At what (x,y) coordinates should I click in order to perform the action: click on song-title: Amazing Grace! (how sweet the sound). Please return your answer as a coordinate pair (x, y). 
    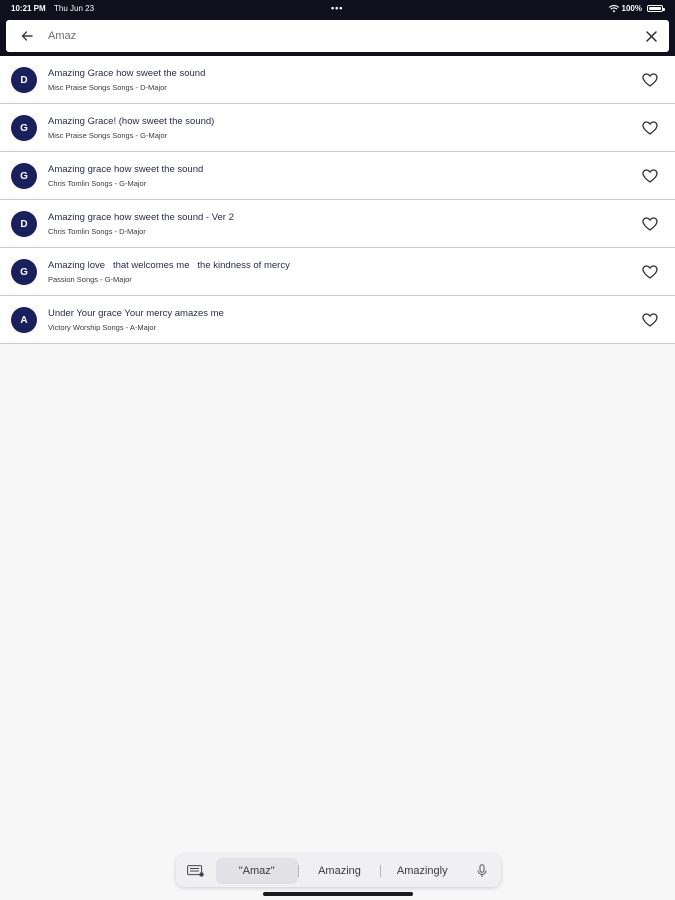
    Looking at the image, I should click on (131, 121).